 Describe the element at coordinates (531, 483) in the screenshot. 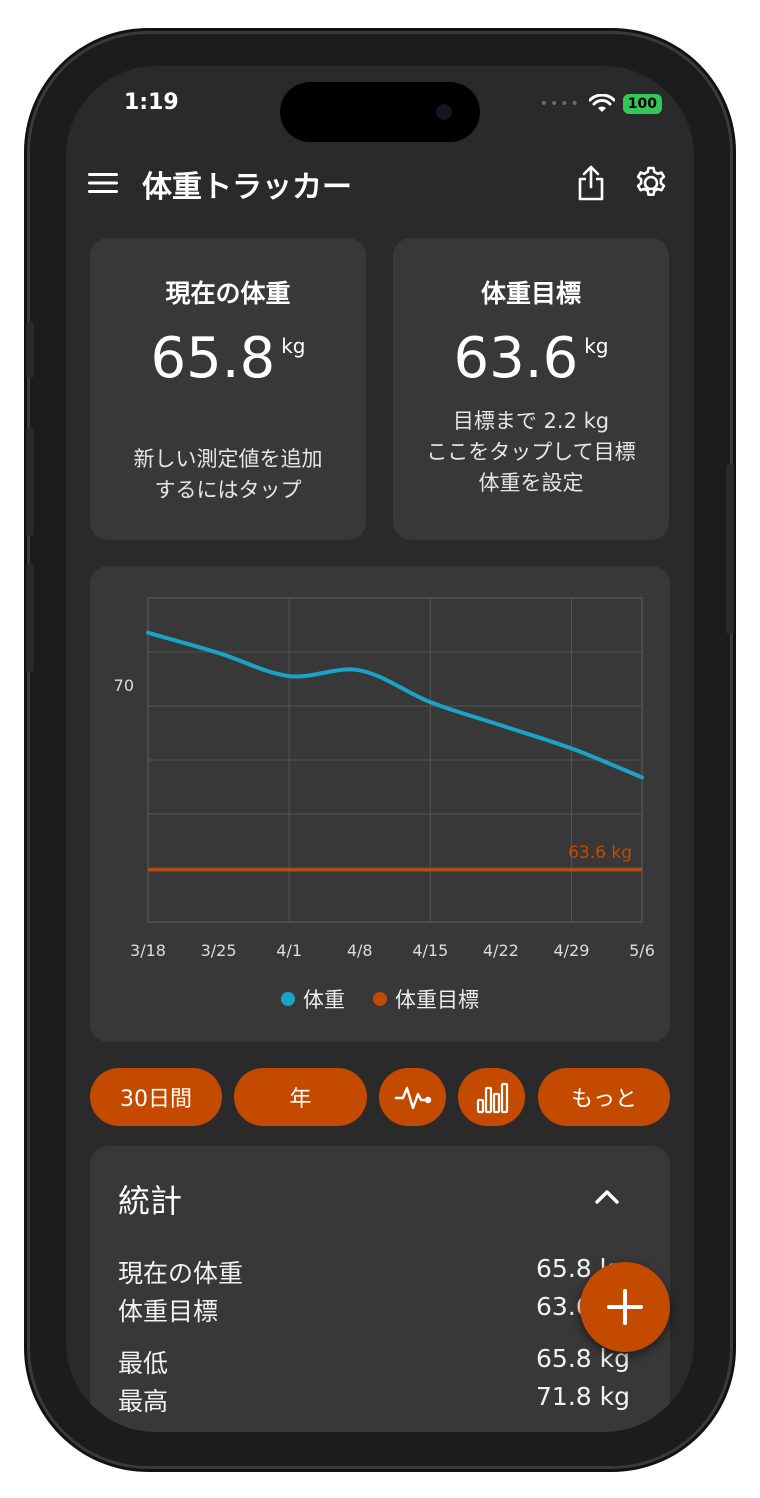

I see `goal-hint-line3: 体重を設定` at that location.